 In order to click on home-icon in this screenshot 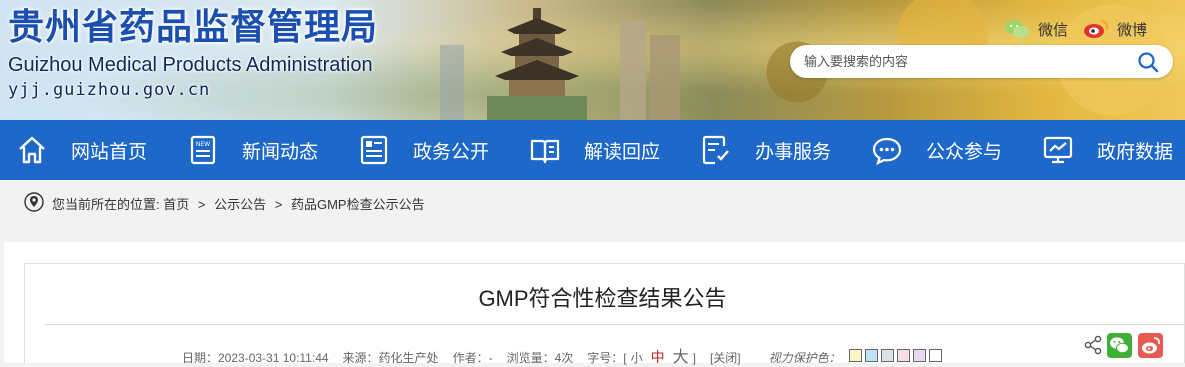, I will do `click(32, 150)`.